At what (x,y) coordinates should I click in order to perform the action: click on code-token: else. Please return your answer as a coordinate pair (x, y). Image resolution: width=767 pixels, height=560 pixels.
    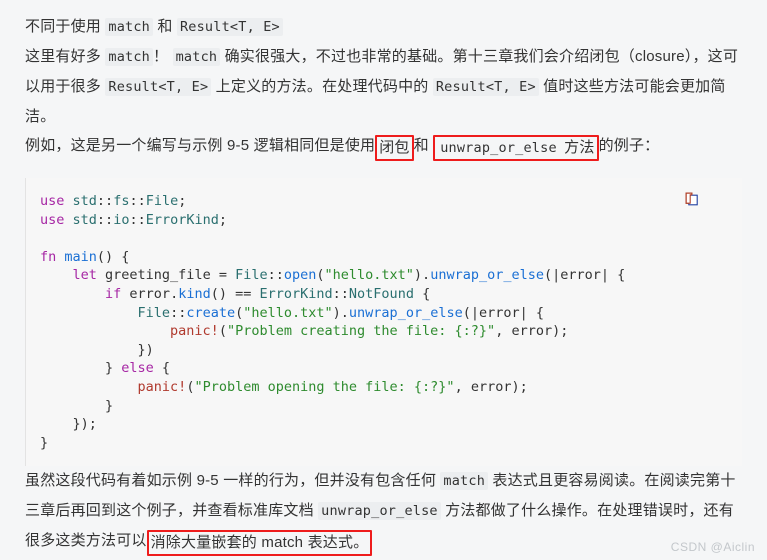
    Looking at the image, I should click on (137, 368).